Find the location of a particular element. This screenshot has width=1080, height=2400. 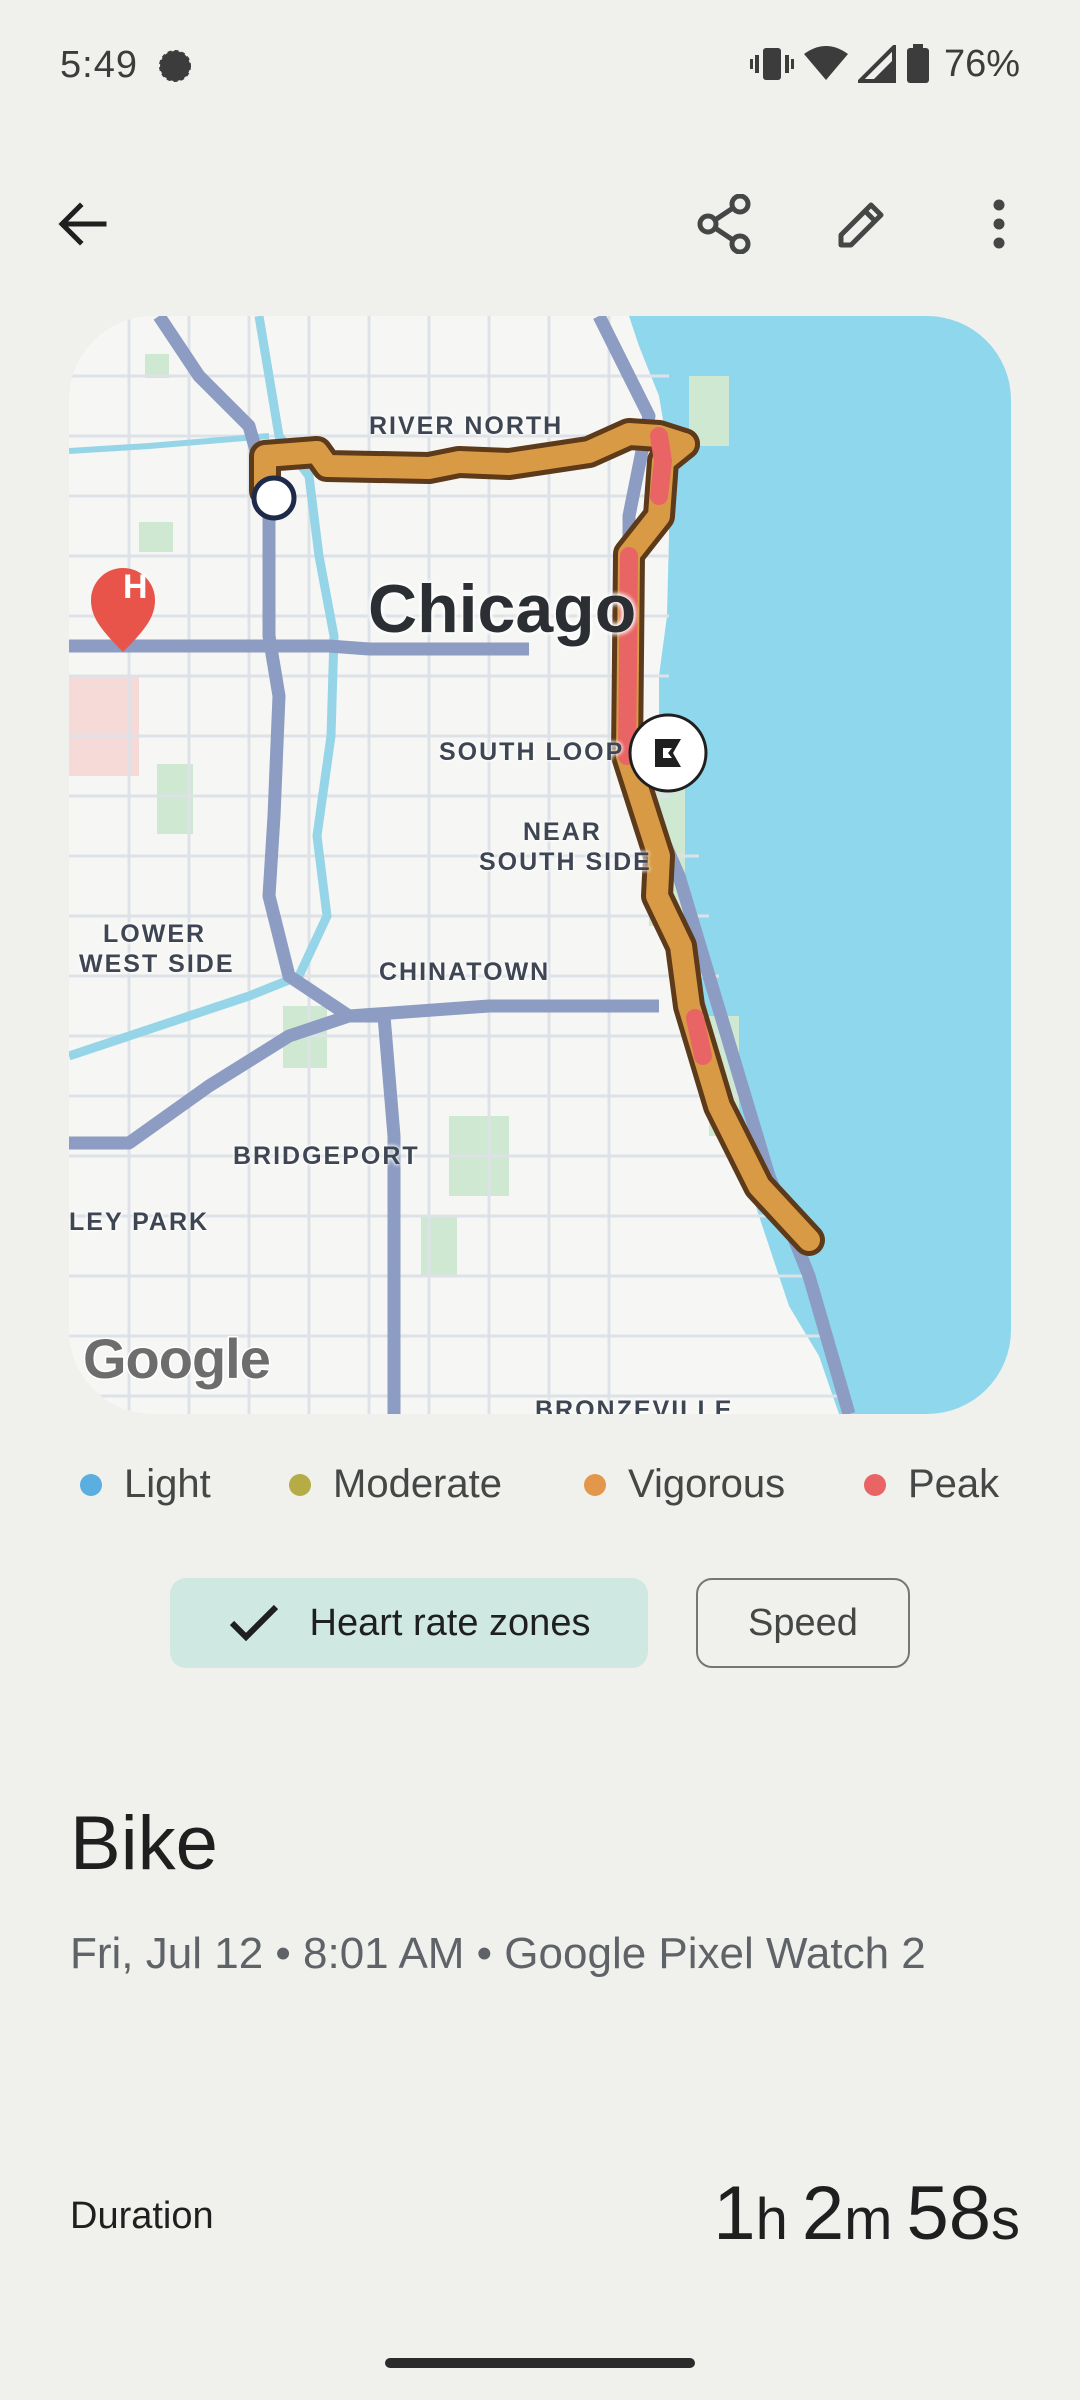

edit-button is located at coordinates (862, 224).